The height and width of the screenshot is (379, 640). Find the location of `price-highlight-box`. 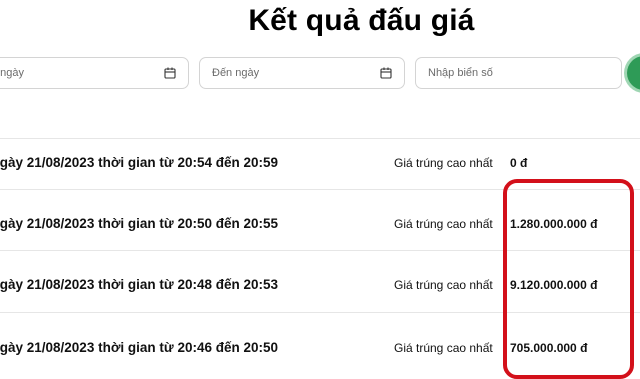

price-highlight-box is located at coordinates (568, 279).